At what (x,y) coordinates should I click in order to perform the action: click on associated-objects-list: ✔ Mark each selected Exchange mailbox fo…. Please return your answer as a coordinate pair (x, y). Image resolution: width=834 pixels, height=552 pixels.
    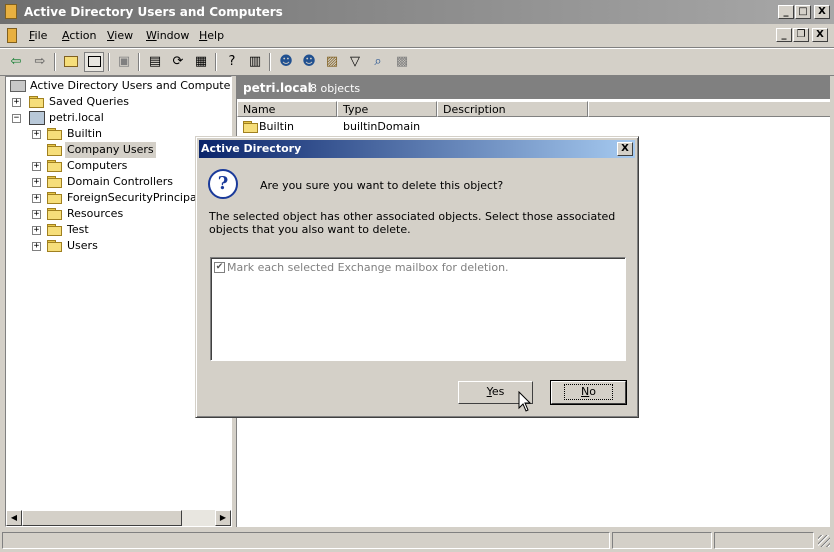
    Looking at the image, I should click on (418, 309).